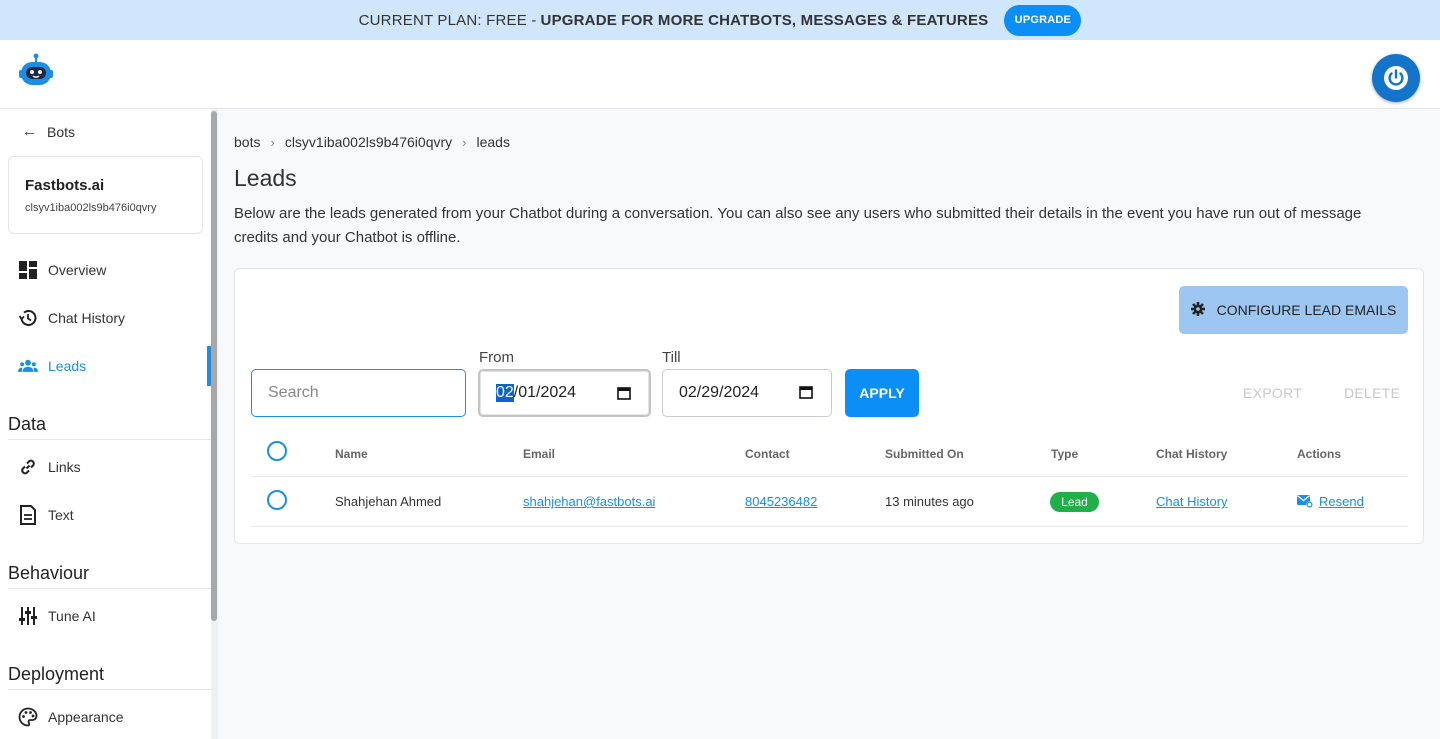  What do you see at coordinates (1341, 501) in the screenshot?
I see `resend-link: Resend` at bounding box center [1341, 501].